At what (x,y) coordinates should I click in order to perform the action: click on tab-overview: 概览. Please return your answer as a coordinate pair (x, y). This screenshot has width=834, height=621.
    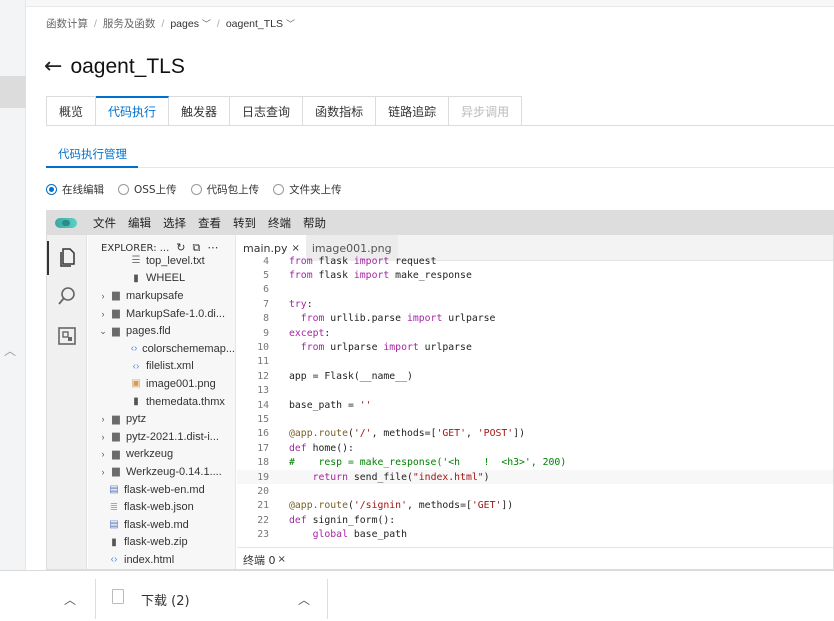
    Looking at the image, I should click on (71, 111).